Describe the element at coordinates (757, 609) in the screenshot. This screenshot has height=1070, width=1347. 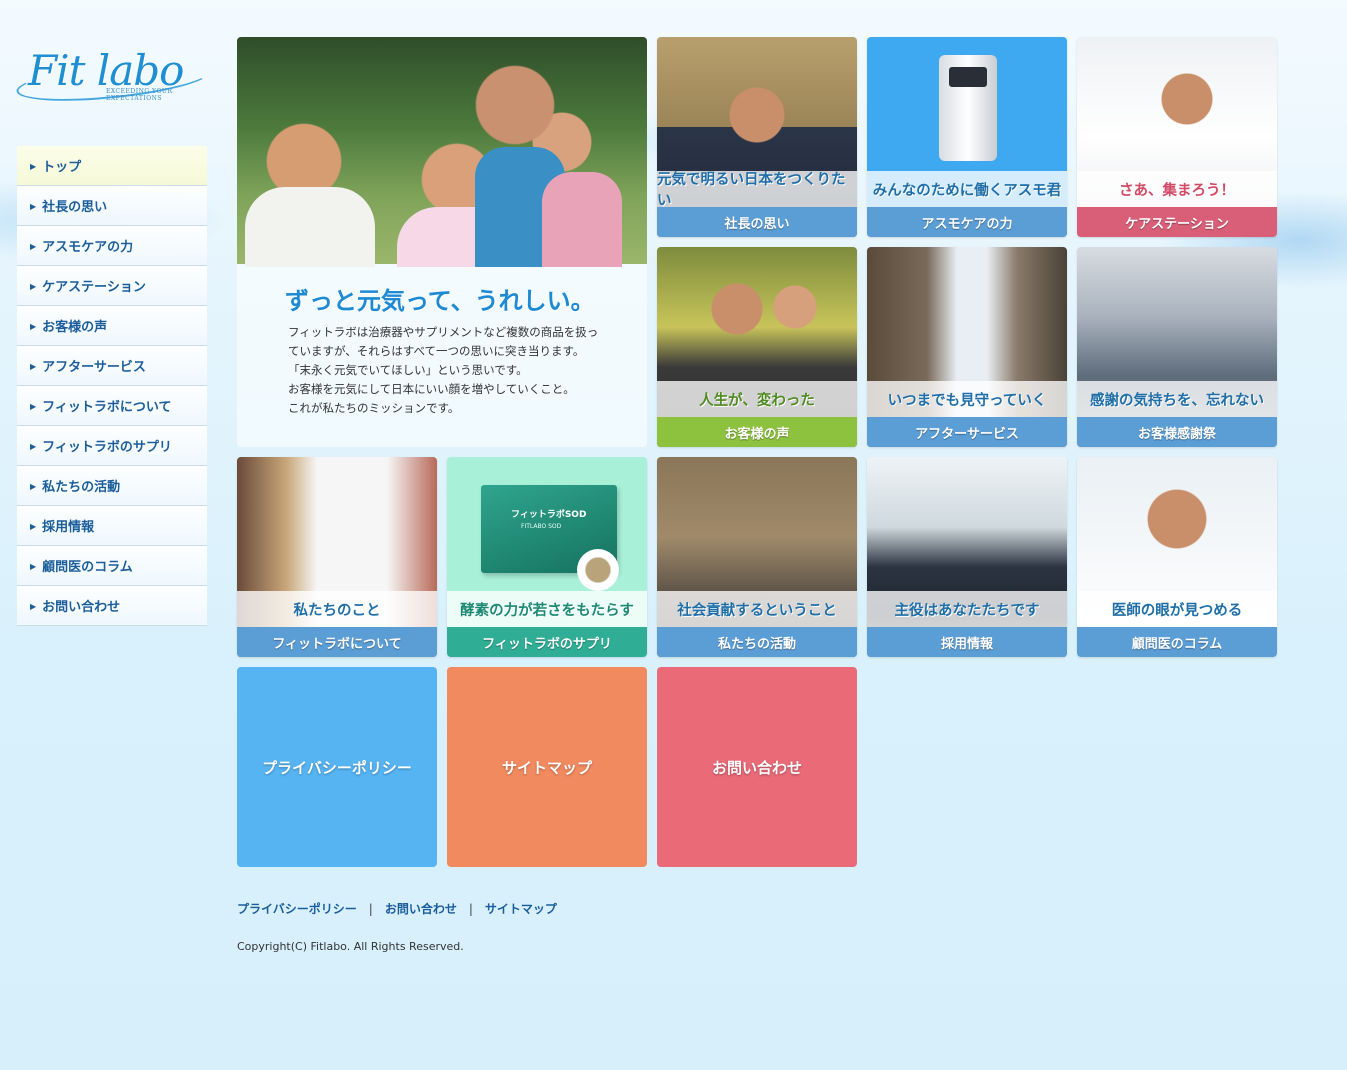
I see `tile-caption: 社会貢献するということ` at that location.